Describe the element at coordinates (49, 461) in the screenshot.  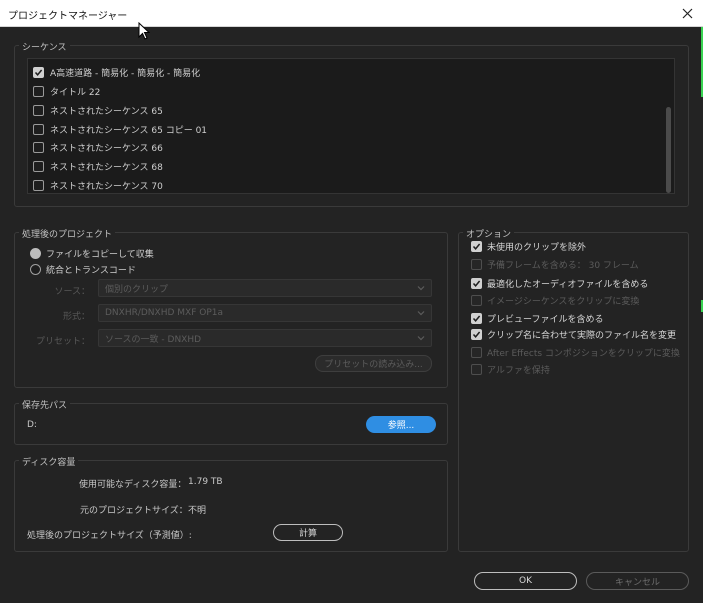
I see `disk-space-group-title: ディスク容量` at that location.